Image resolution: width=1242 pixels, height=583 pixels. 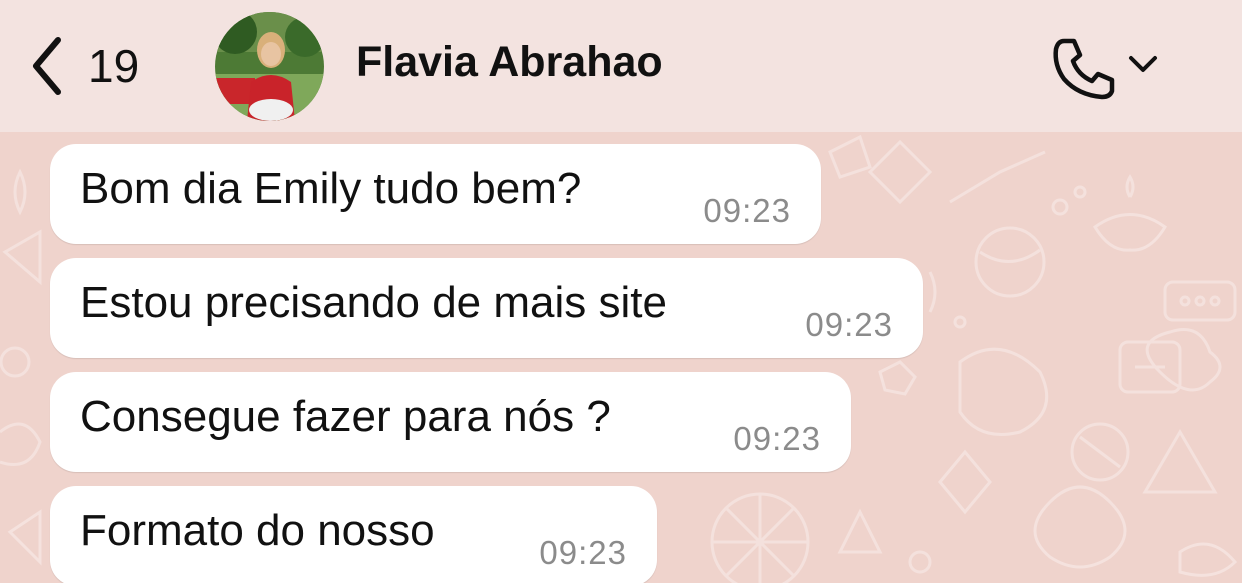 I want to click on message-text: Bom dia Emily tudo bem?, so click(x=331, y=188).